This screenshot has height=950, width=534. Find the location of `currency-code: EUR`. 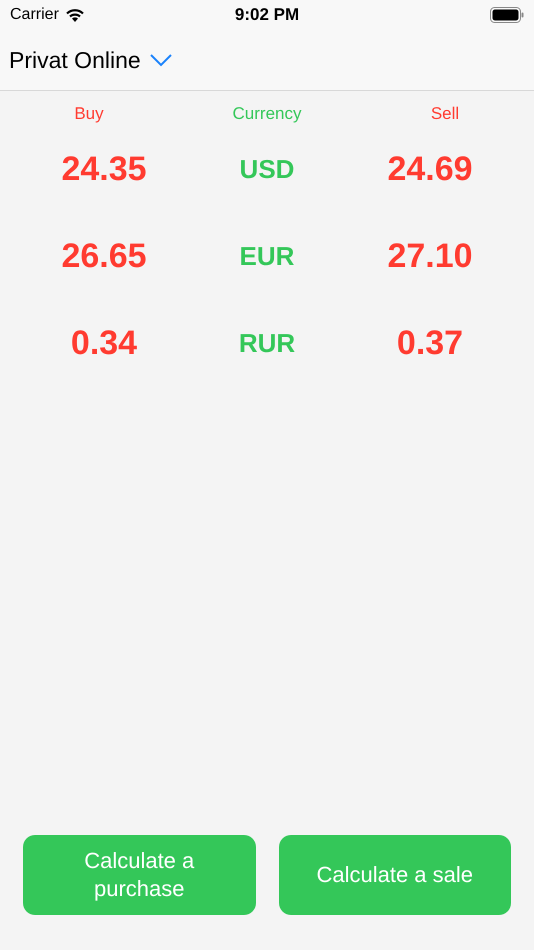

currency-code: EUR is located at coordinates (267, 256).